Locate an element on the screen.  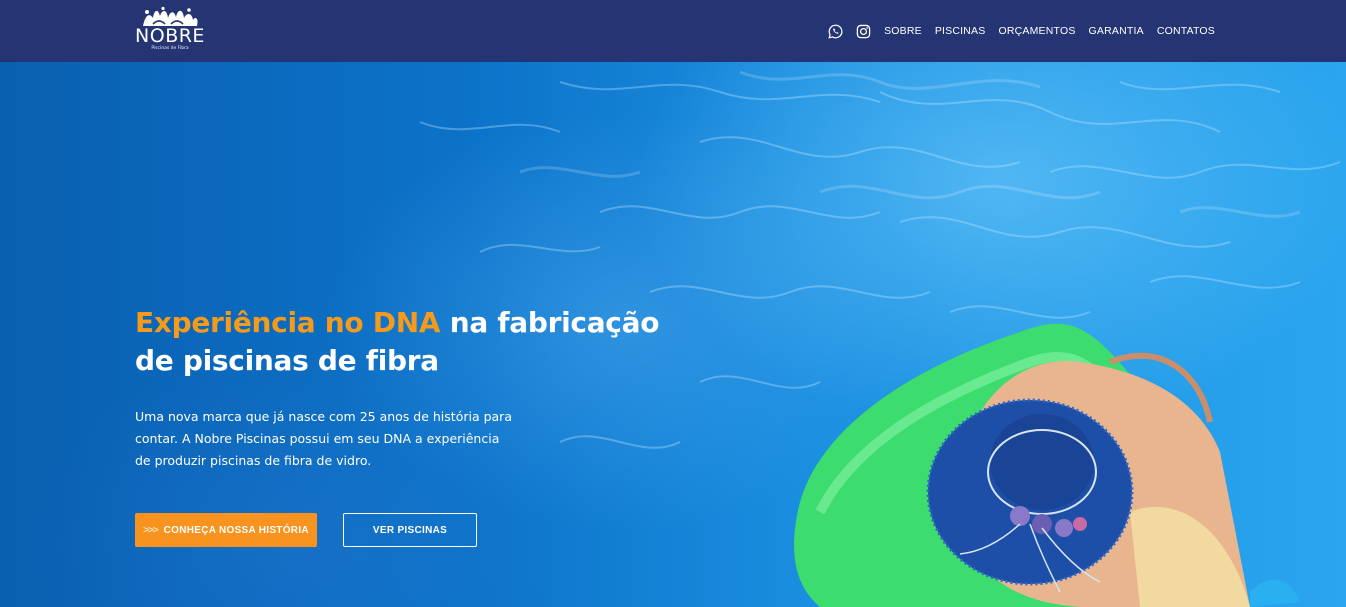
ver-piscinas-button: VER PISCINAS is located at coordinates (410, 530).